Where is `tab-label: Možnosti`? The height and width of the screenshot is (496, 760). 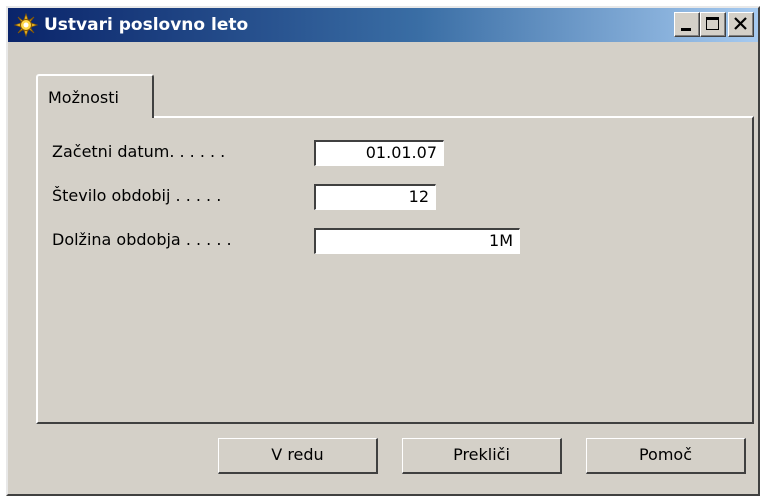
tab-label: Možnosti is located at coordinates (83, 97).